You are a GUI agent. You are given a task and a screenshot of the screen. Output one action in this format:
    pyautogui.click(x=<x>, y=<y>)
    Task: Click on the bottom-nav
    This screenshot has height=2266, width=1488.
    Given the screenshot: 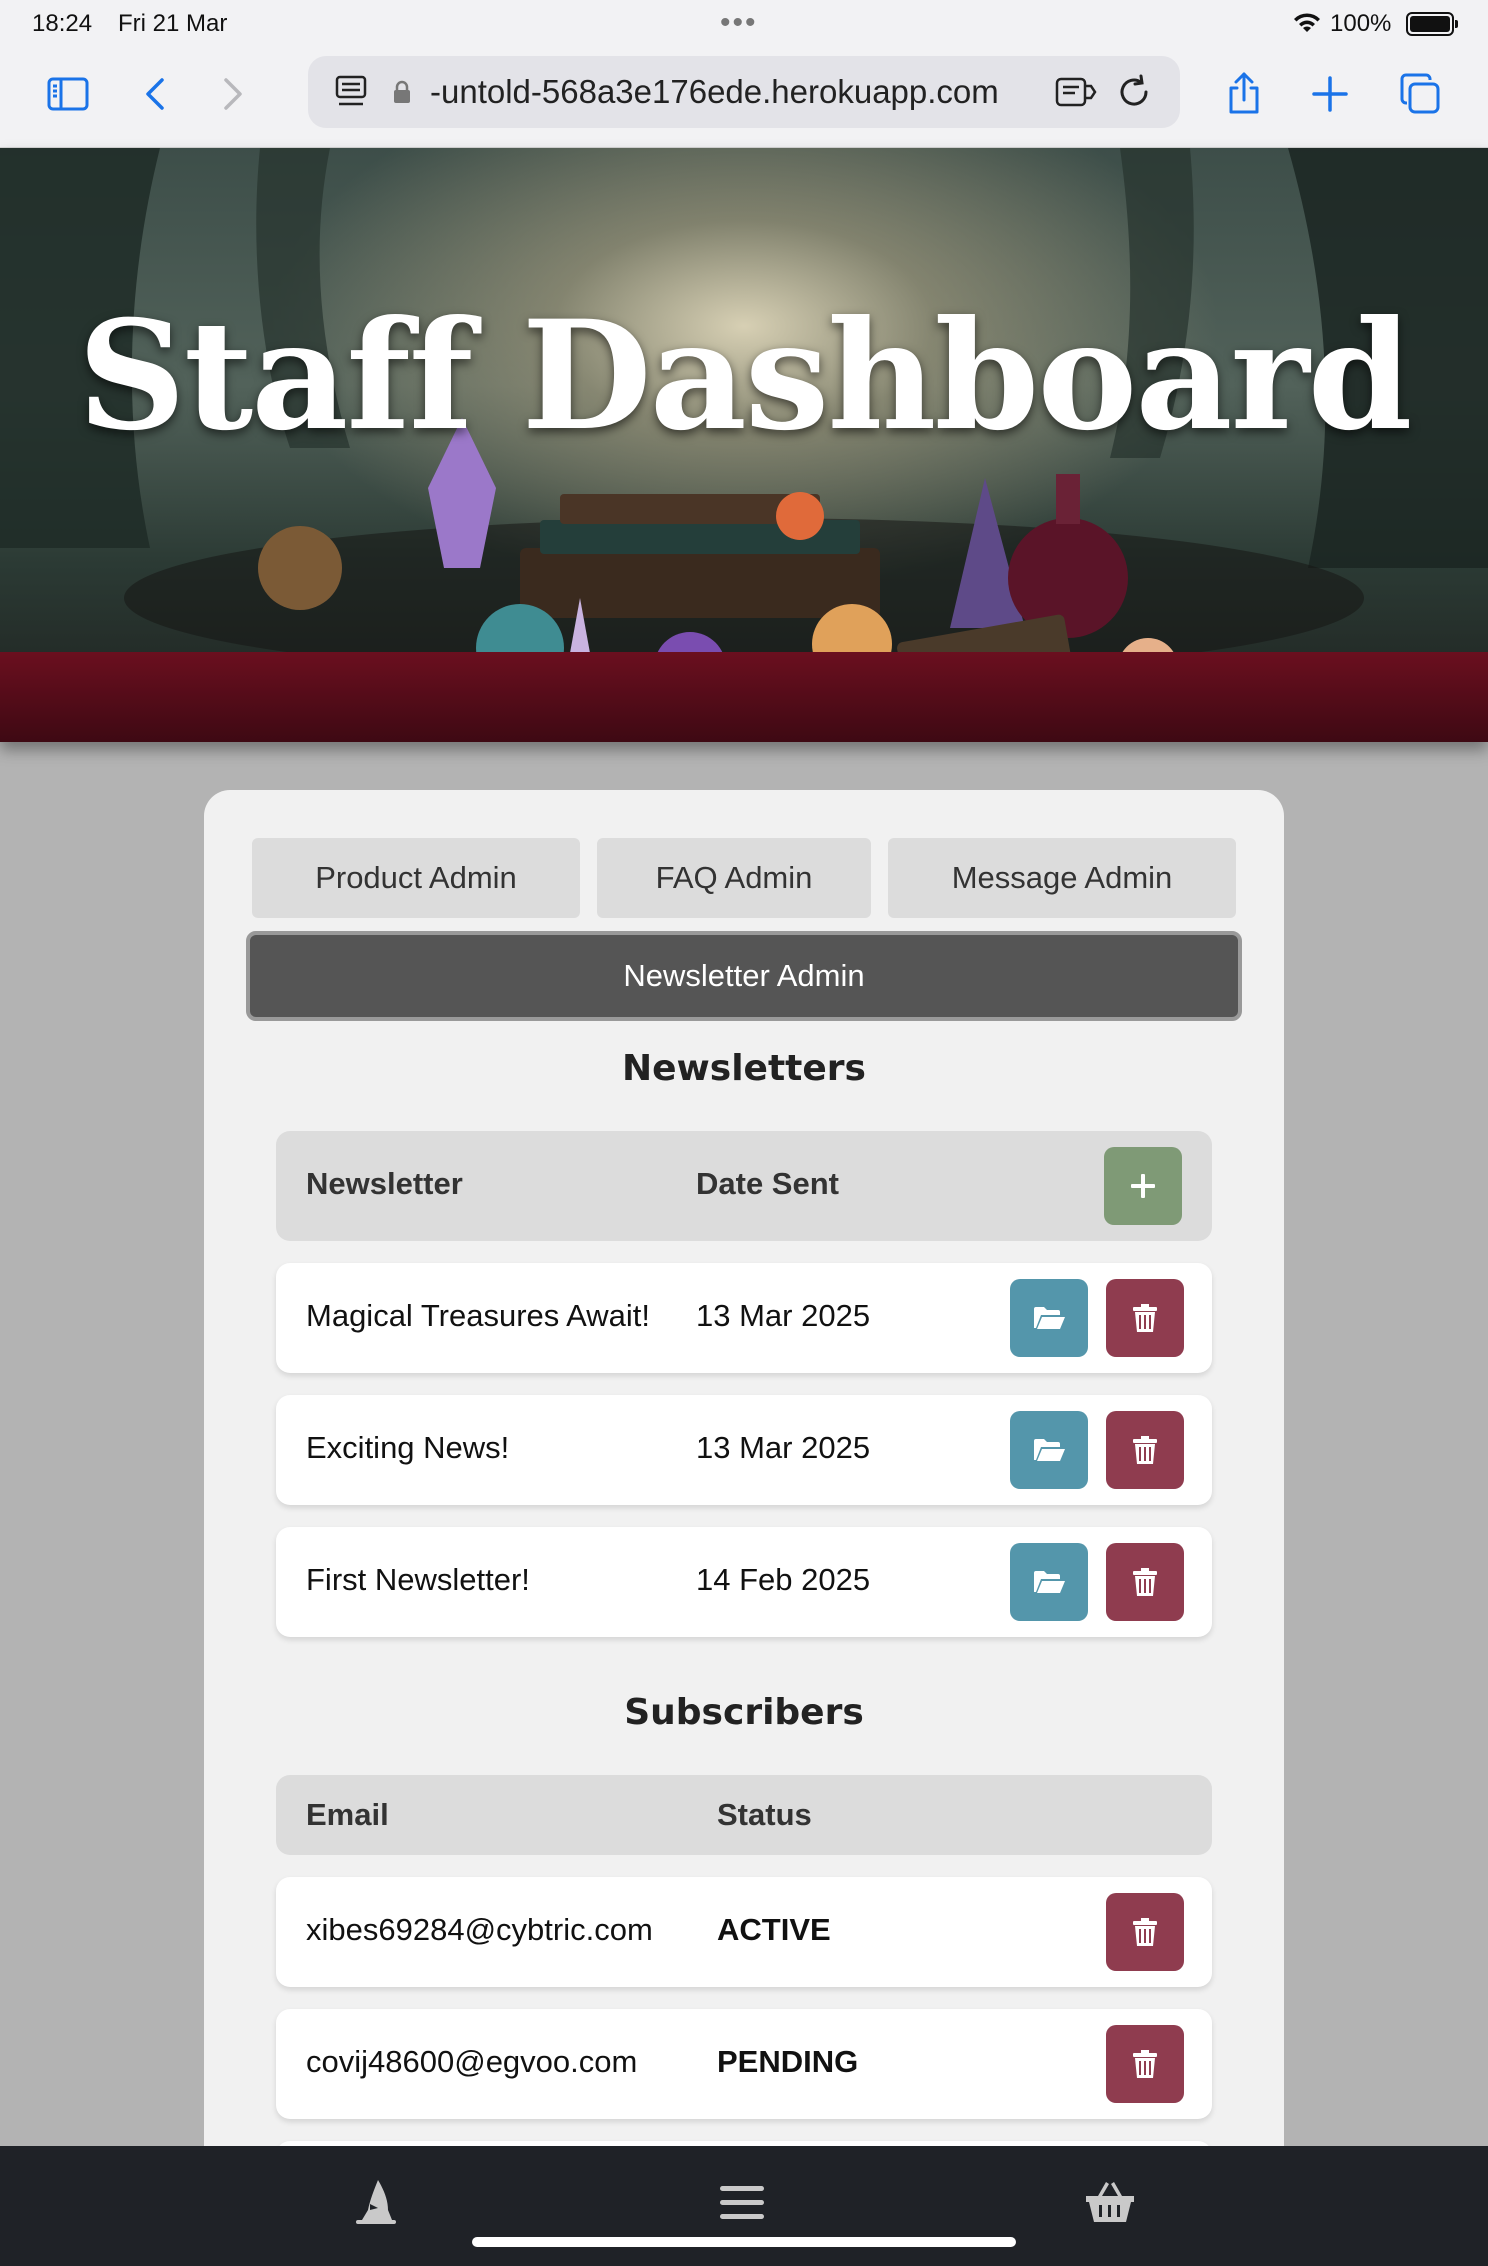 What is the action you would take?
    pyautogui.click(x=744, y=2206)
    